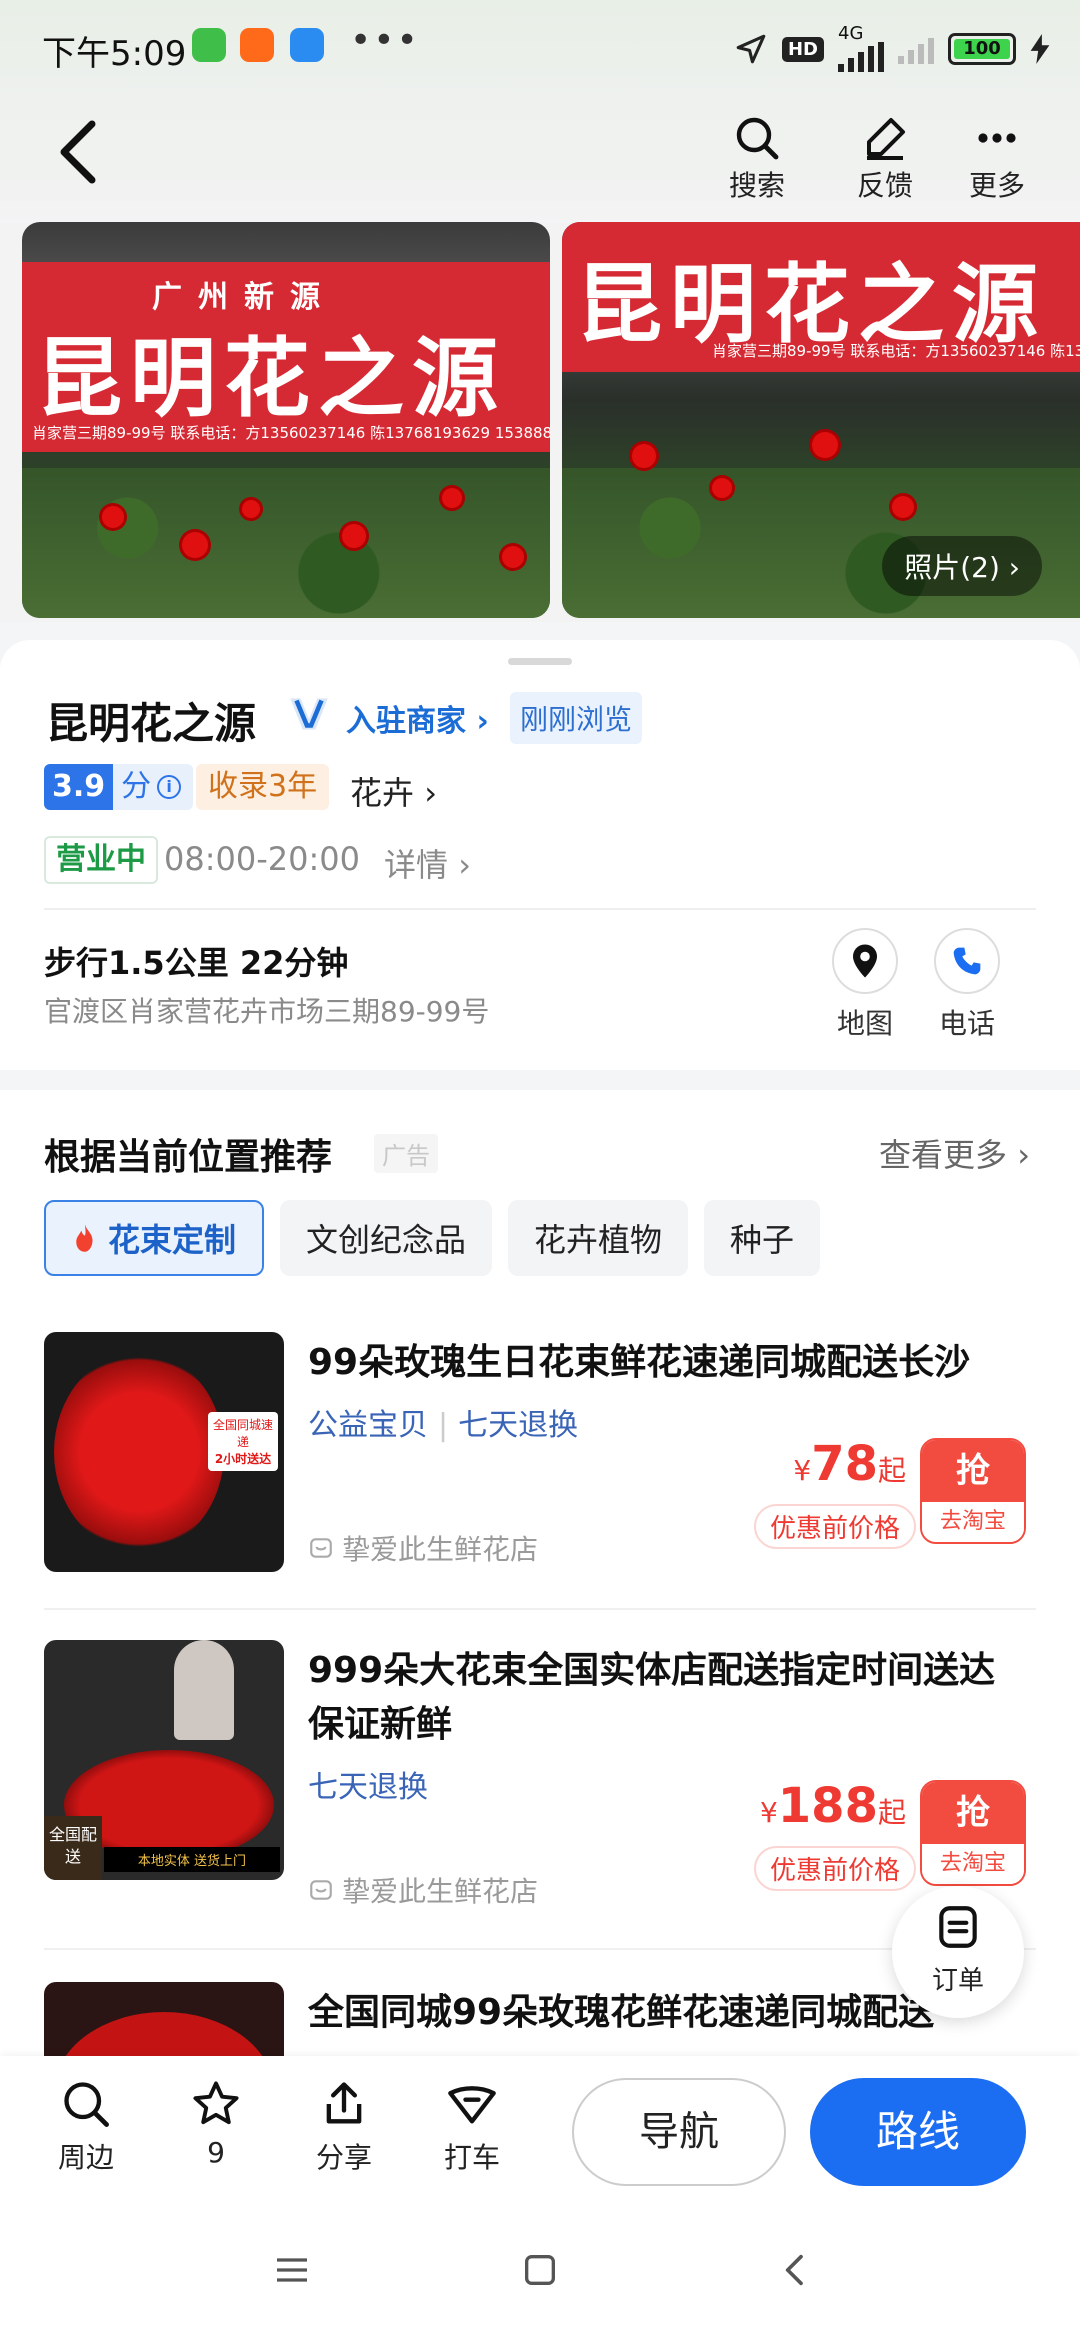 This screenshot has width=1080, height=2340. What do you see at coordinates (472, 2127) in the screenshot?
I see `taxi-button: 打车` at bounding box center [472, 2127].